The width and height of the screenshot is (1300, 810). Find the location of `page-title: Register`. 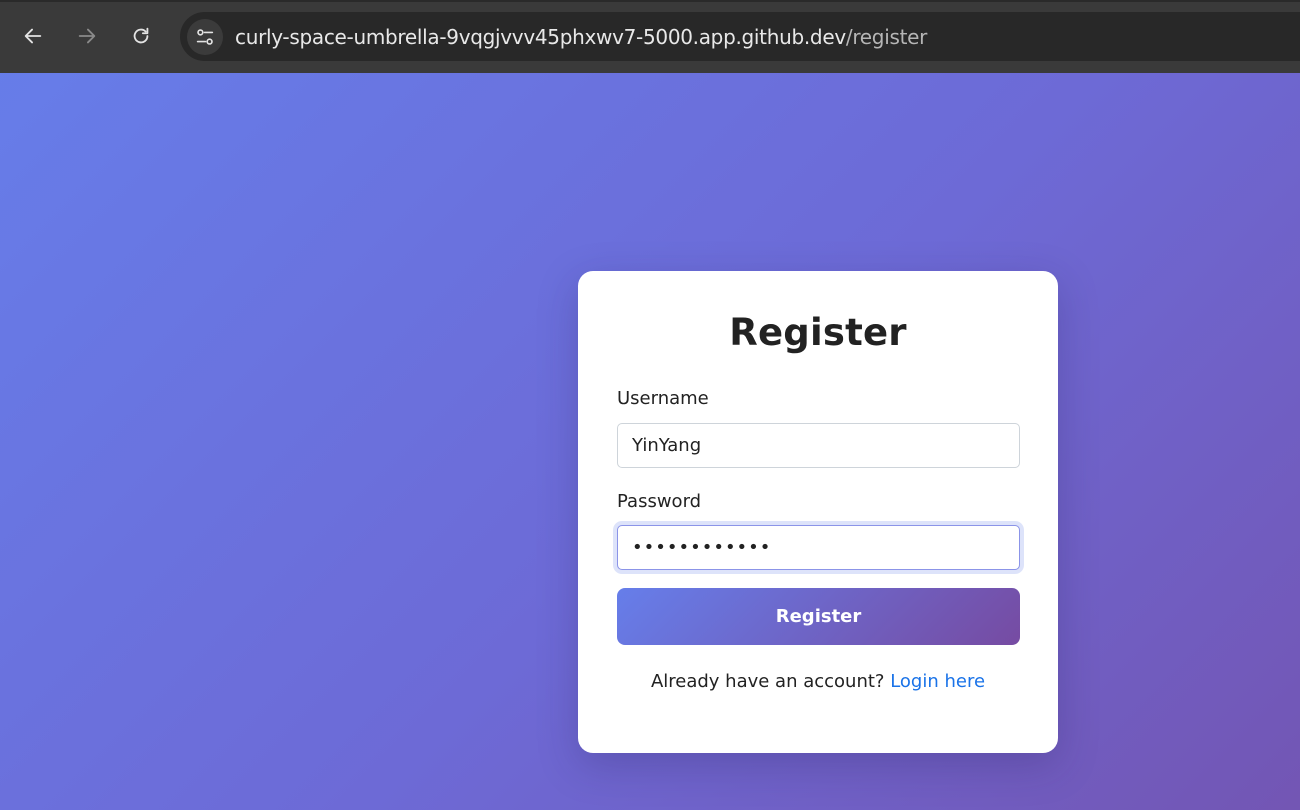

page-title: Register is located at coordinates (818, 332).